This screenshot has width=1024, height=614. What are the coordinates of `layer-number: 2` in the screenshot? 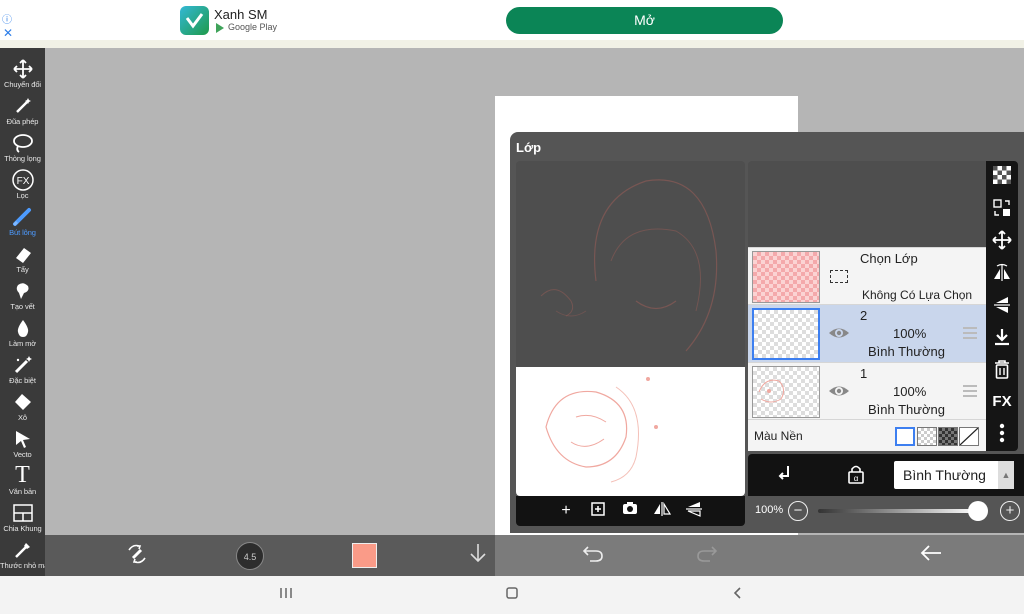 It's located at (864, 315).